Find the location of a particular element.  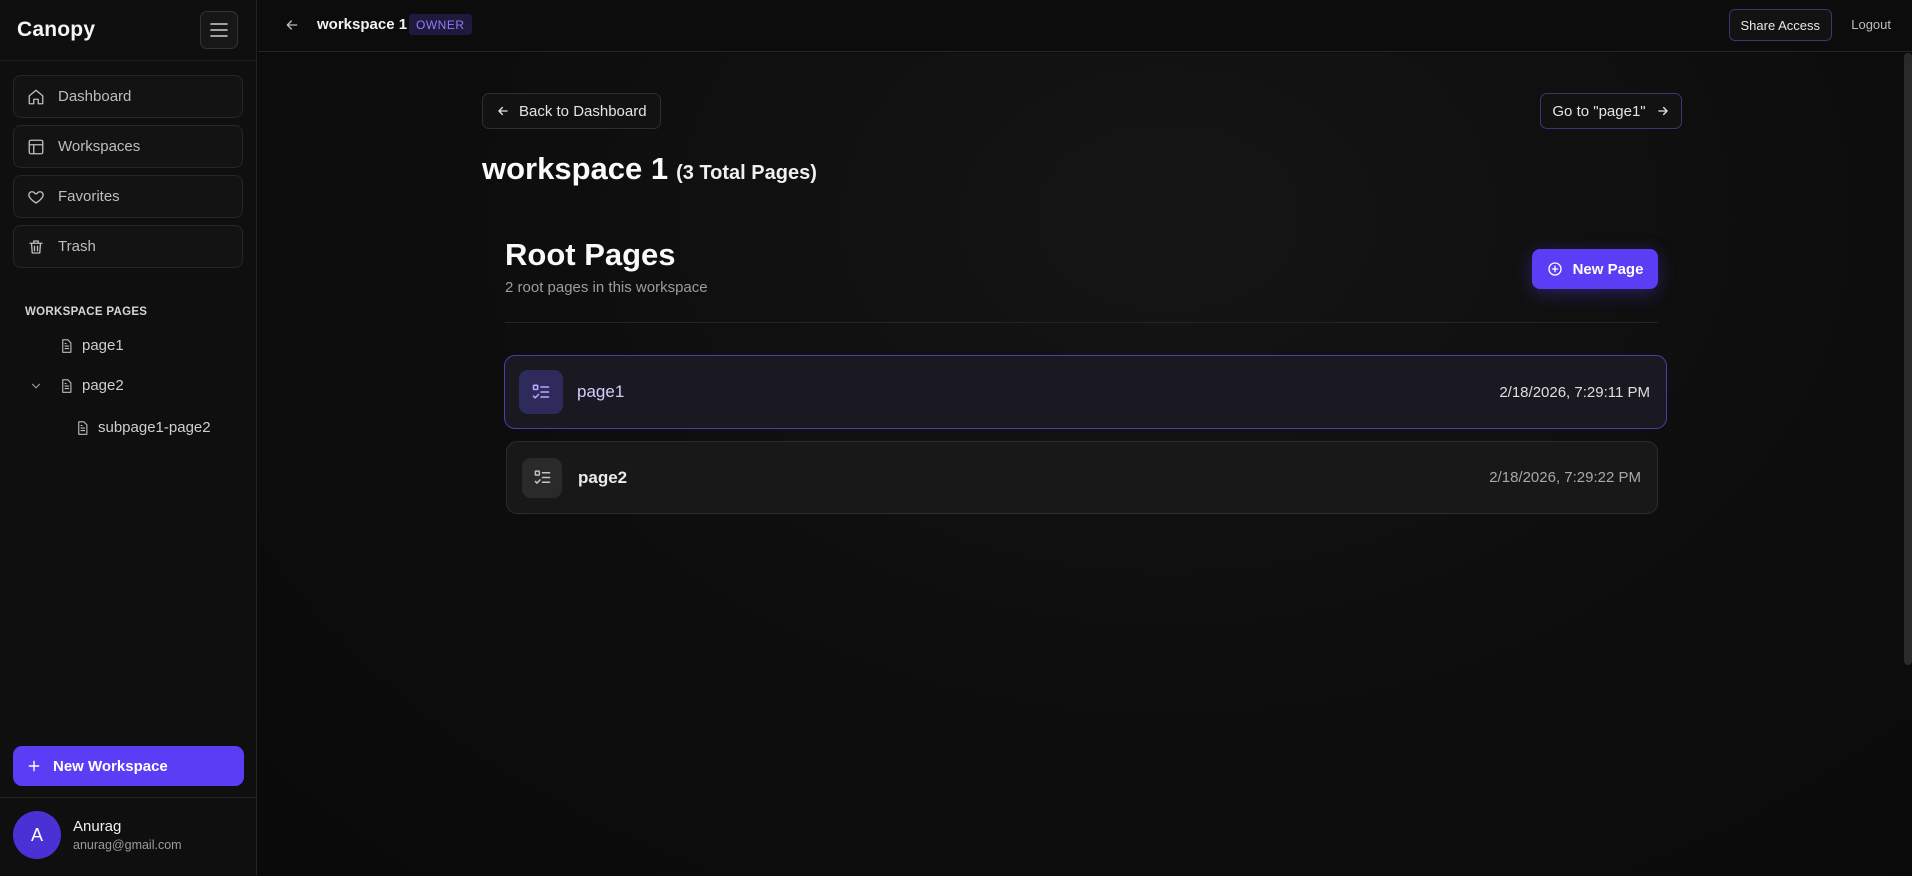

back-to-dashboard-button: Back to Dashboard is located at coordinates (571, 111).